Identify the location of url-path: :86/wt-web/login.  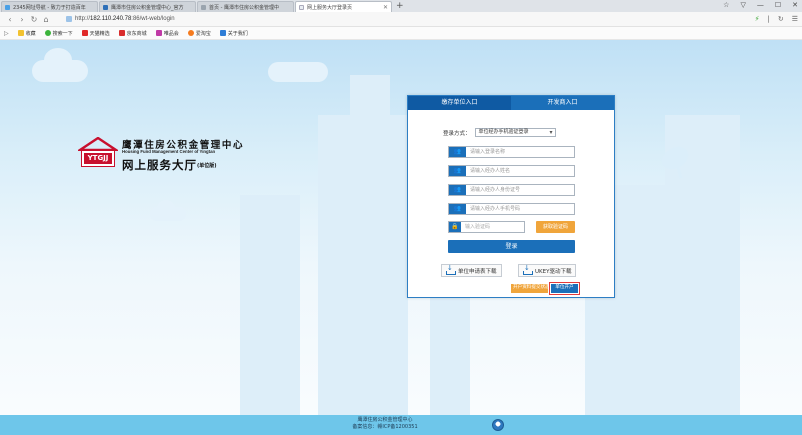
(153, 19).